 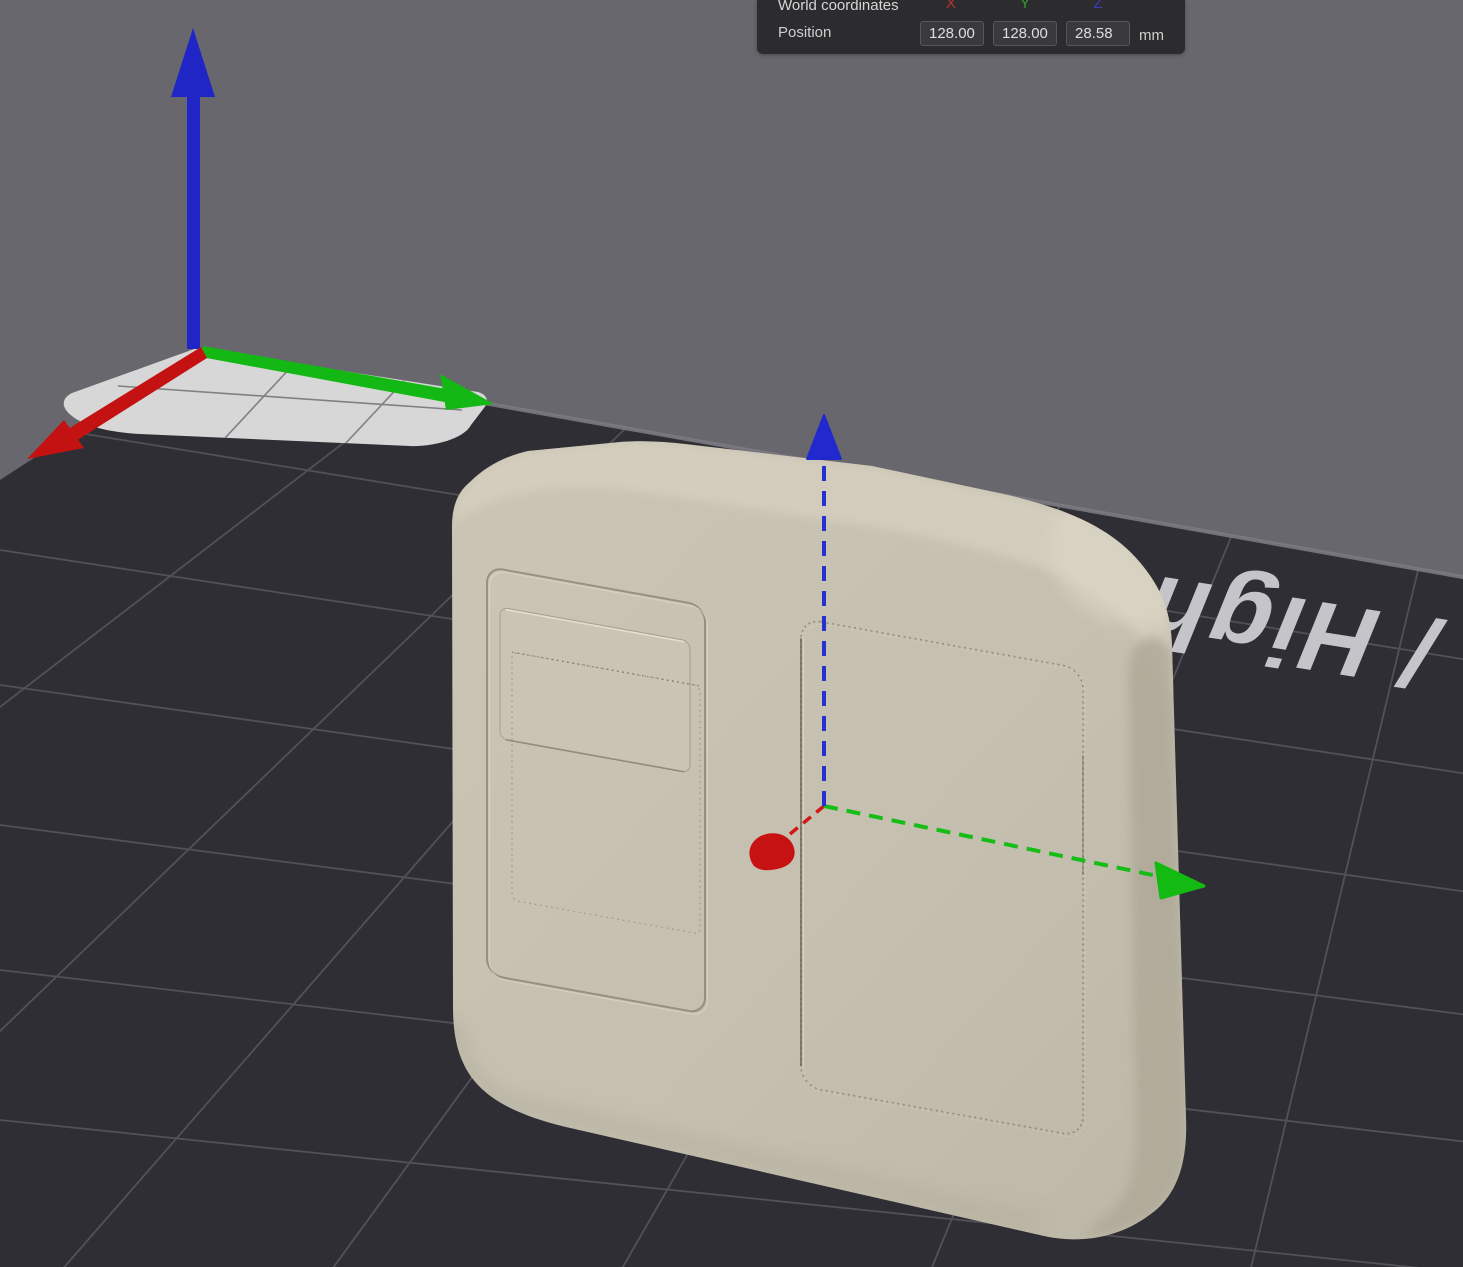 I want to click on axis-header-x: X, so click(x=951, y=6).